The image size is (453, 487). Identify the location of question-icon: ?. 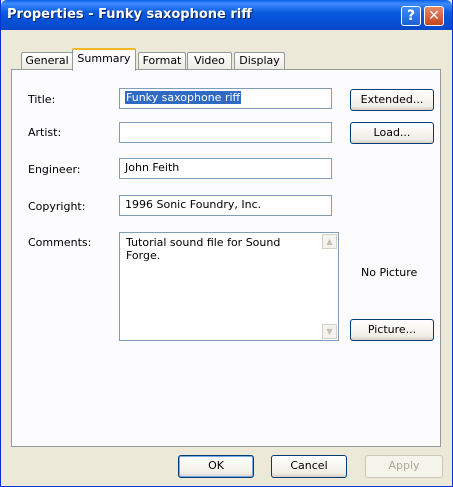
(411, 16).